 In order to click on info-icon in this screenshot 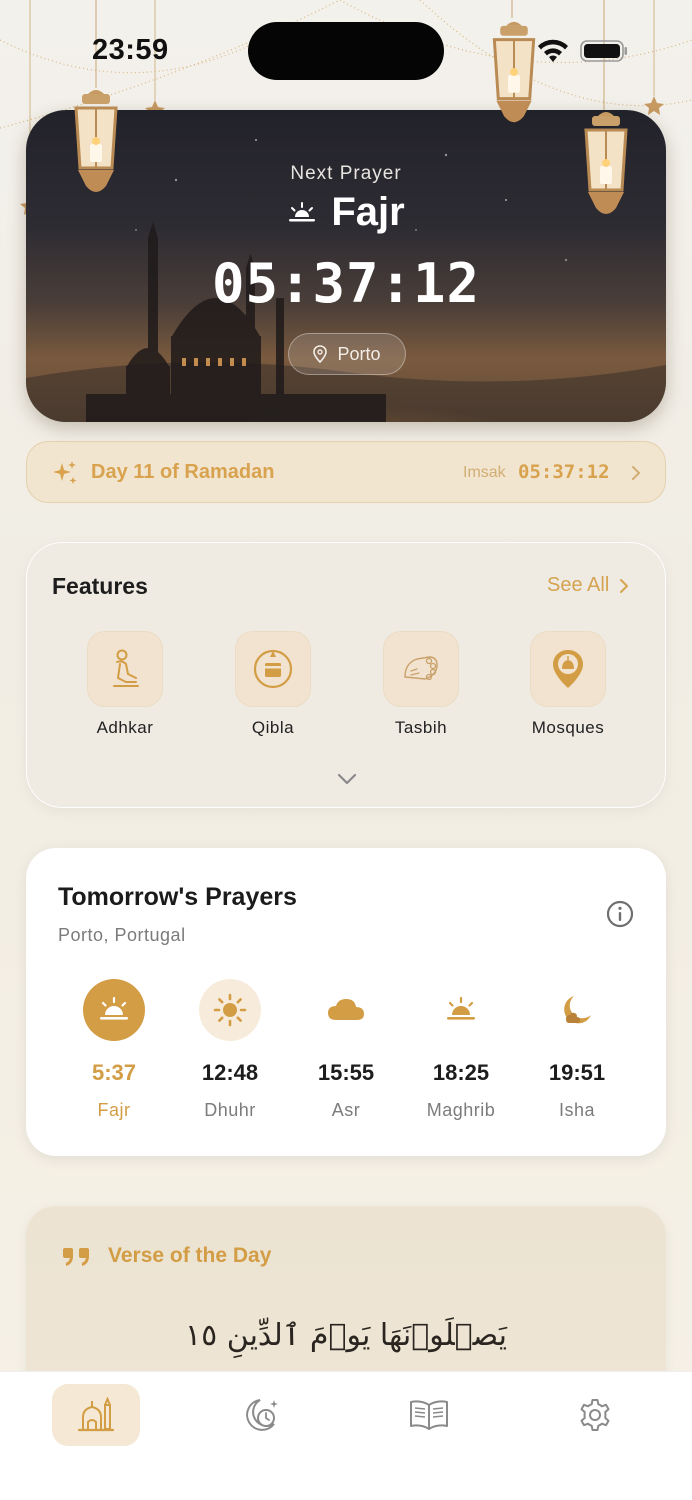, I will do `click(620, 914)`.